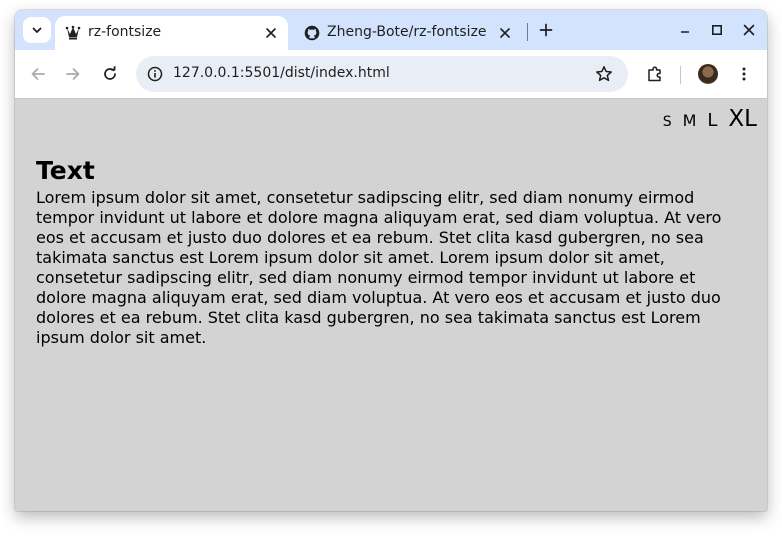  I want to click on tab-strip: rz-fontsize Zheng-Bote/rz-fontsize, so click(391, 30).